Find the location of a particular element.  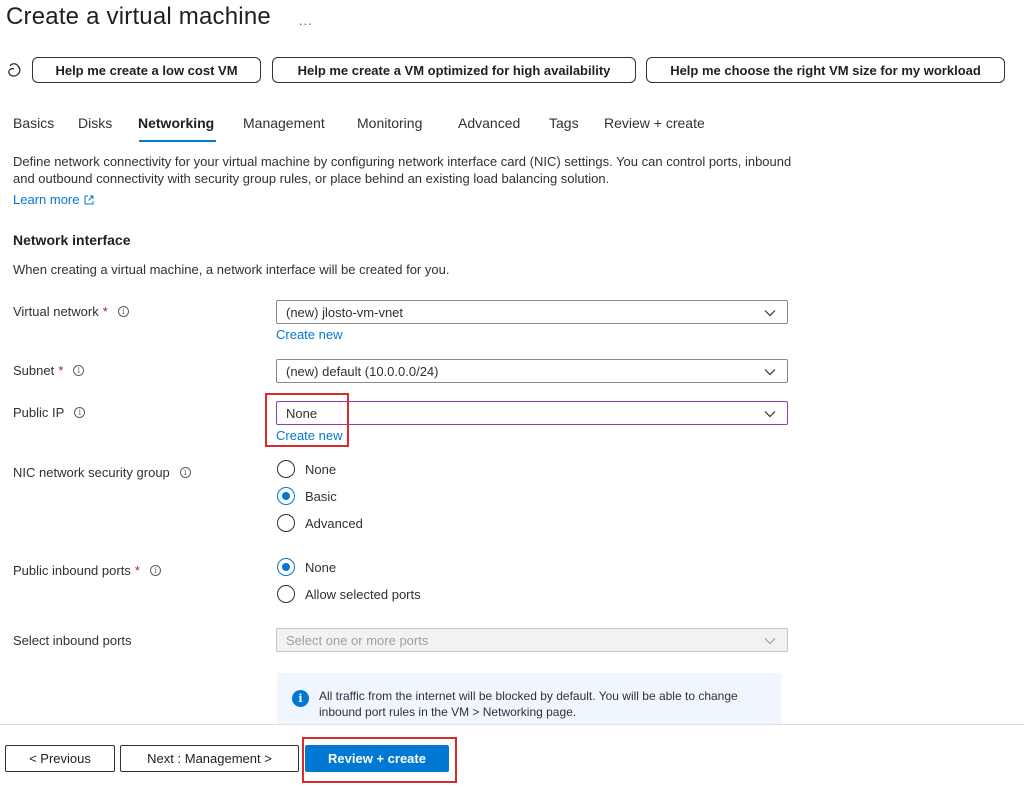

nic-nsg-label: NIC network security group is located at coordinates (91, 472).